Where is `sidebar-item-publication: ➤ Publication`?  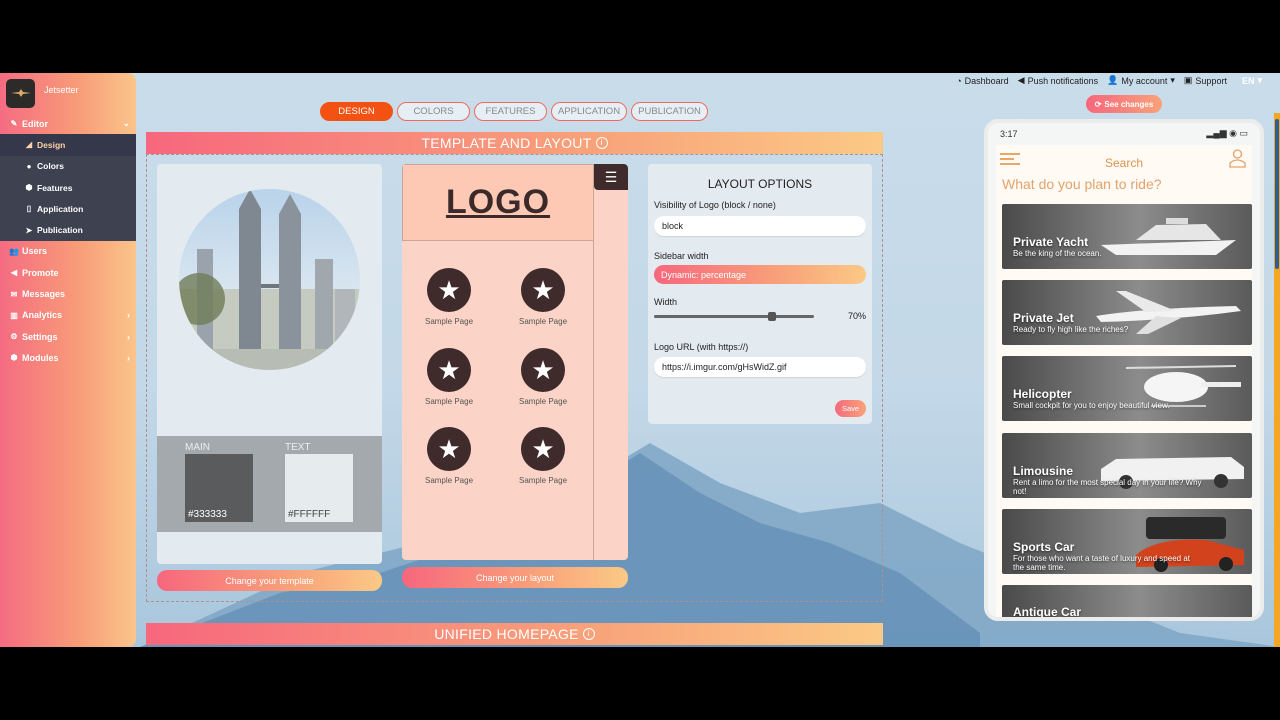 sidebar-item-publication: ➤ Publication is located at coordinates (68, 229).